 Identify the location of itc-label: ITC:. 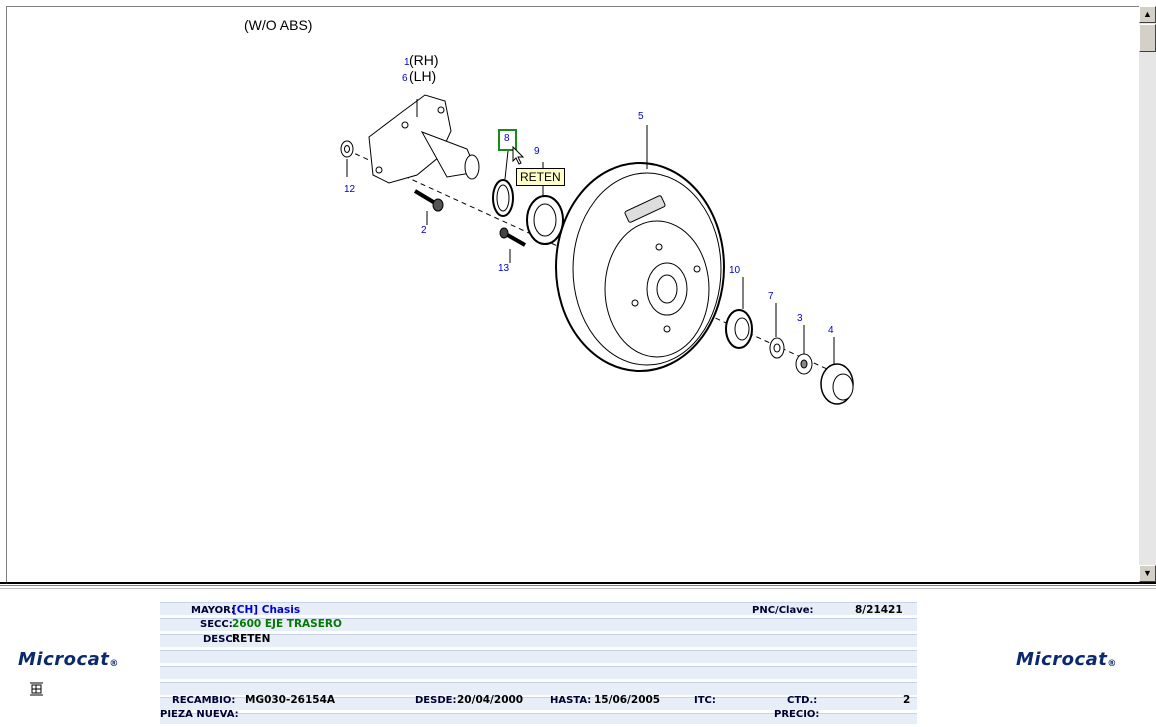
(705, 700).